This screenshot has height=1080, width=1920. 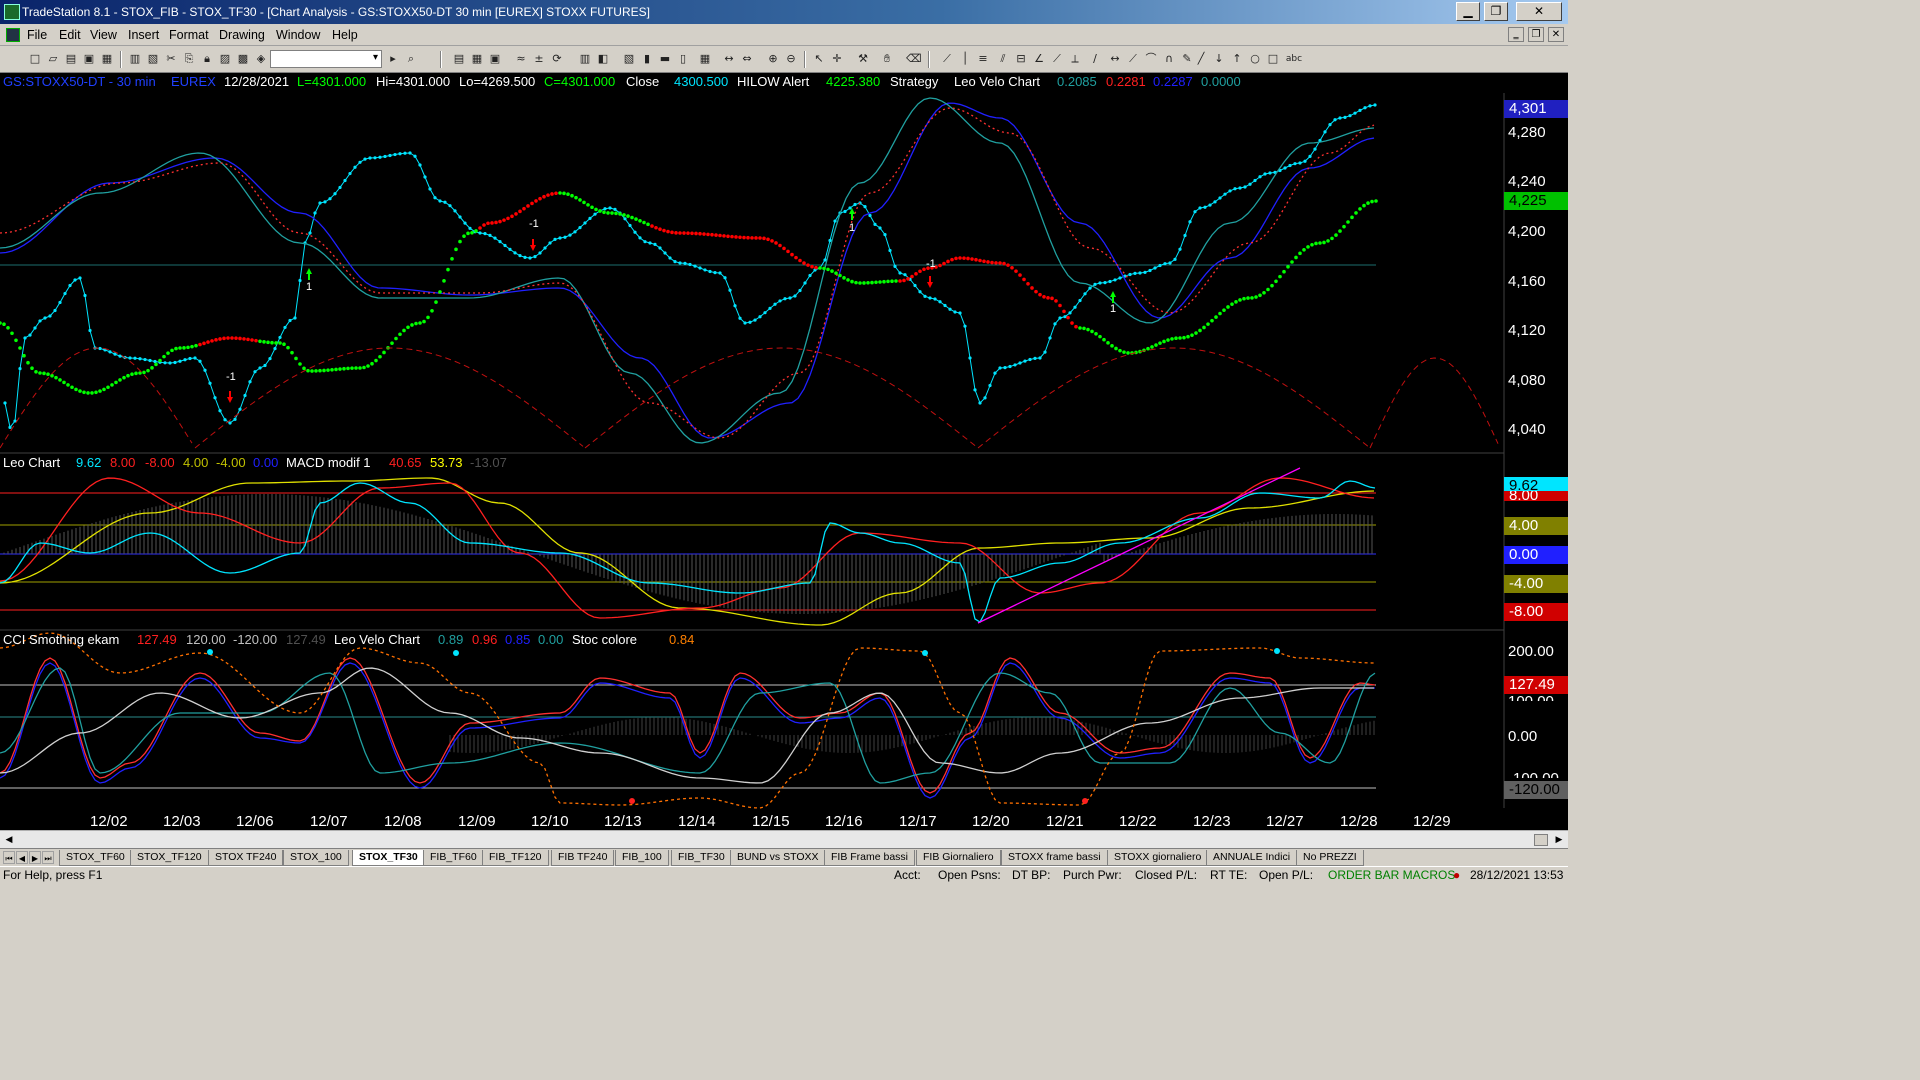 What do you see at coordinates (1057, 59) in the screenshot?
I see `speed-line-icon: ⟋` at bounding box center [1057, 59].